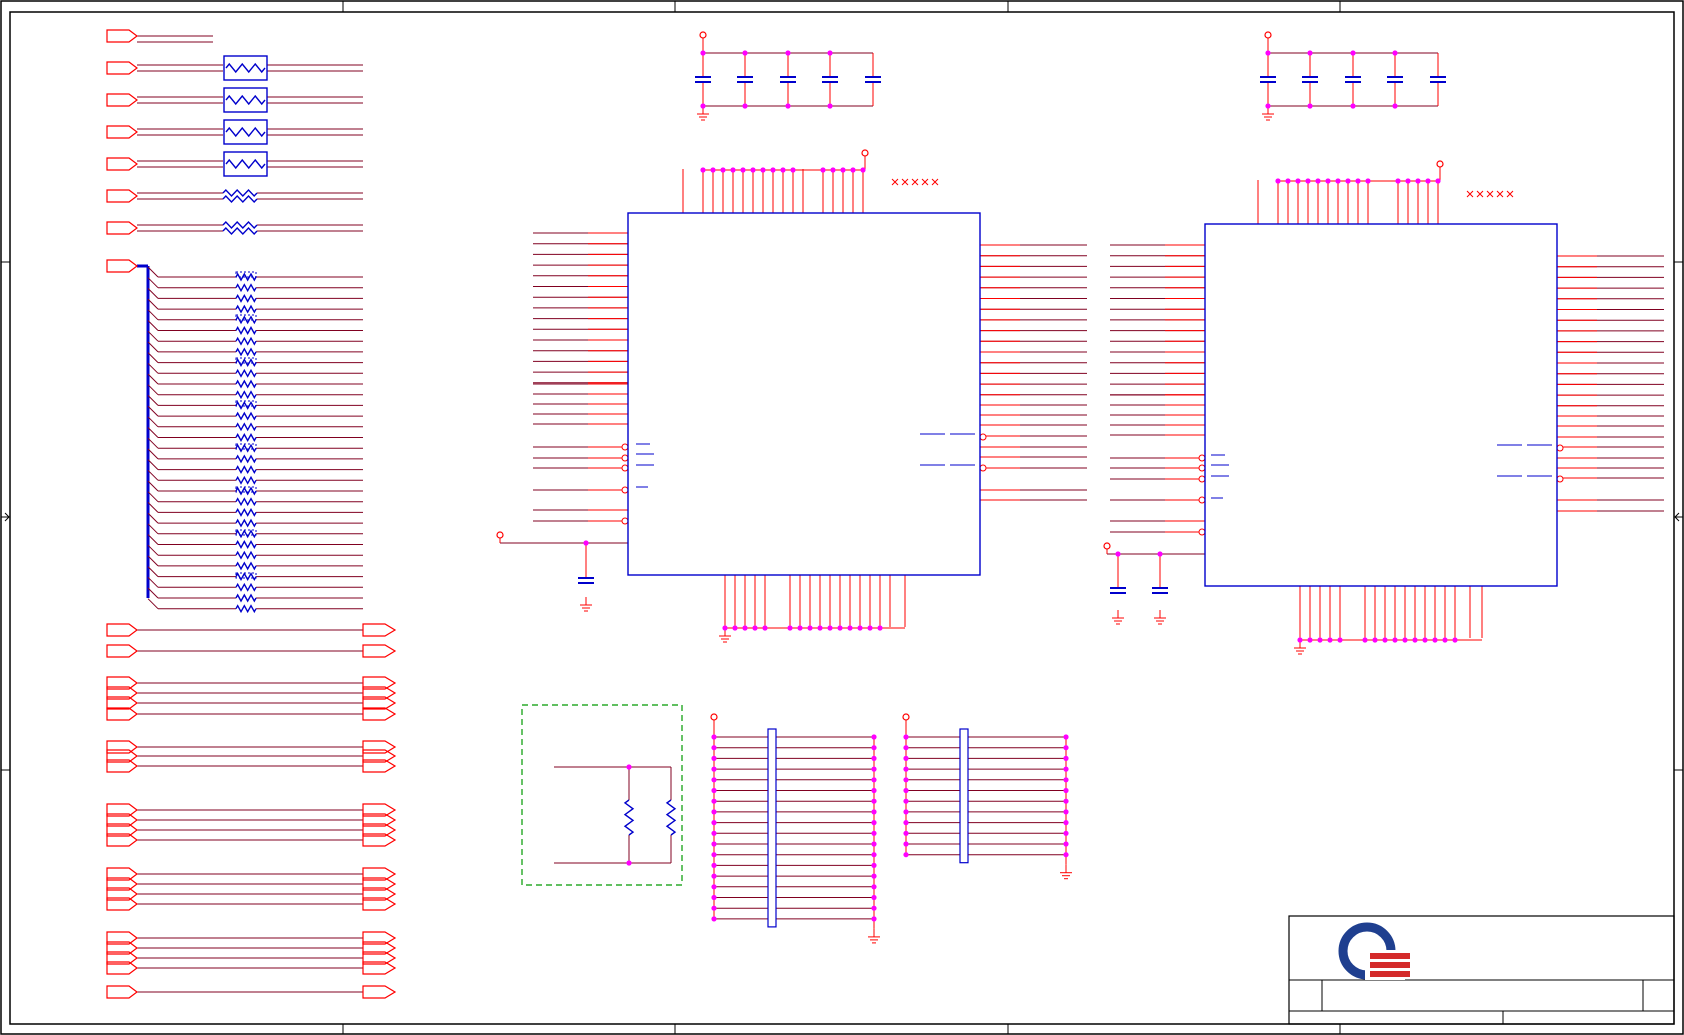 This screenshot has height=1035, width=1684. What do you see at coordinates (625, 490) in the screenshot?
I see `inverted-pin` at bounding box center [625, 490].